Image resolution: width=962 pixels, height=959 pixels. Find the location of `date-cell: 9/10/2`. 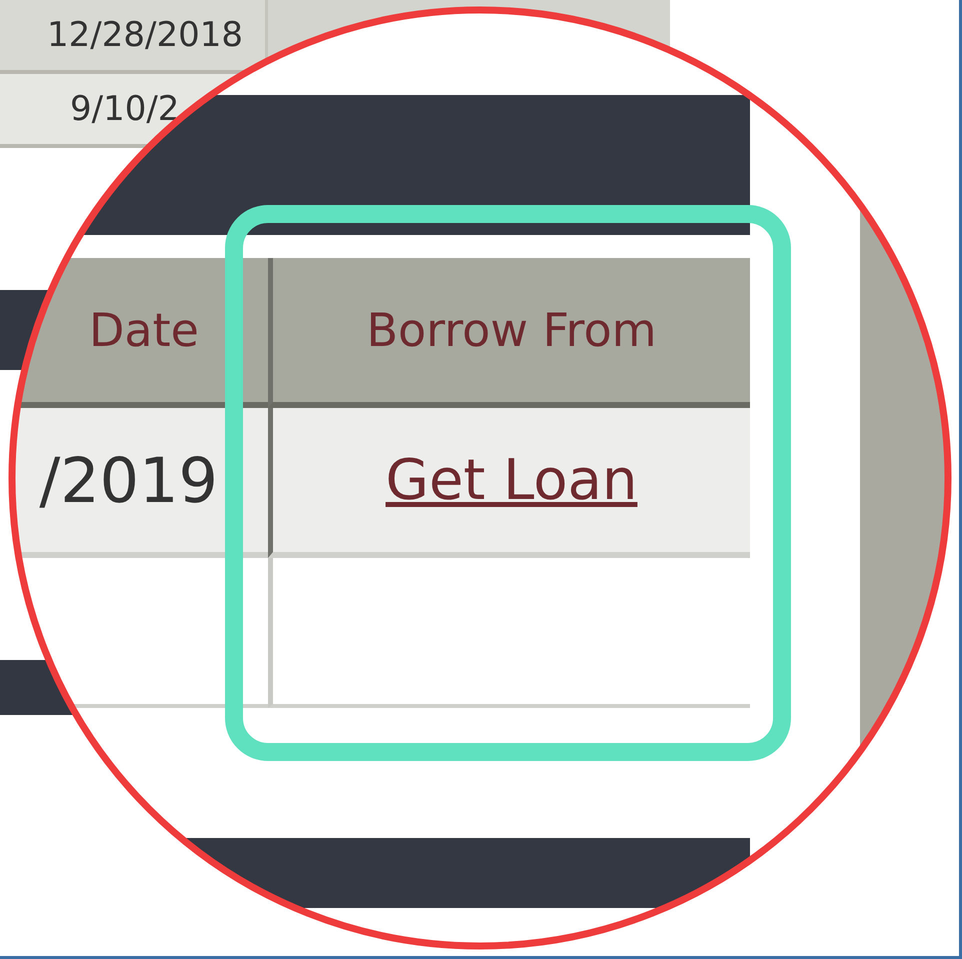

date-cell: 9/10/2 is located at coordinates (125, 109).